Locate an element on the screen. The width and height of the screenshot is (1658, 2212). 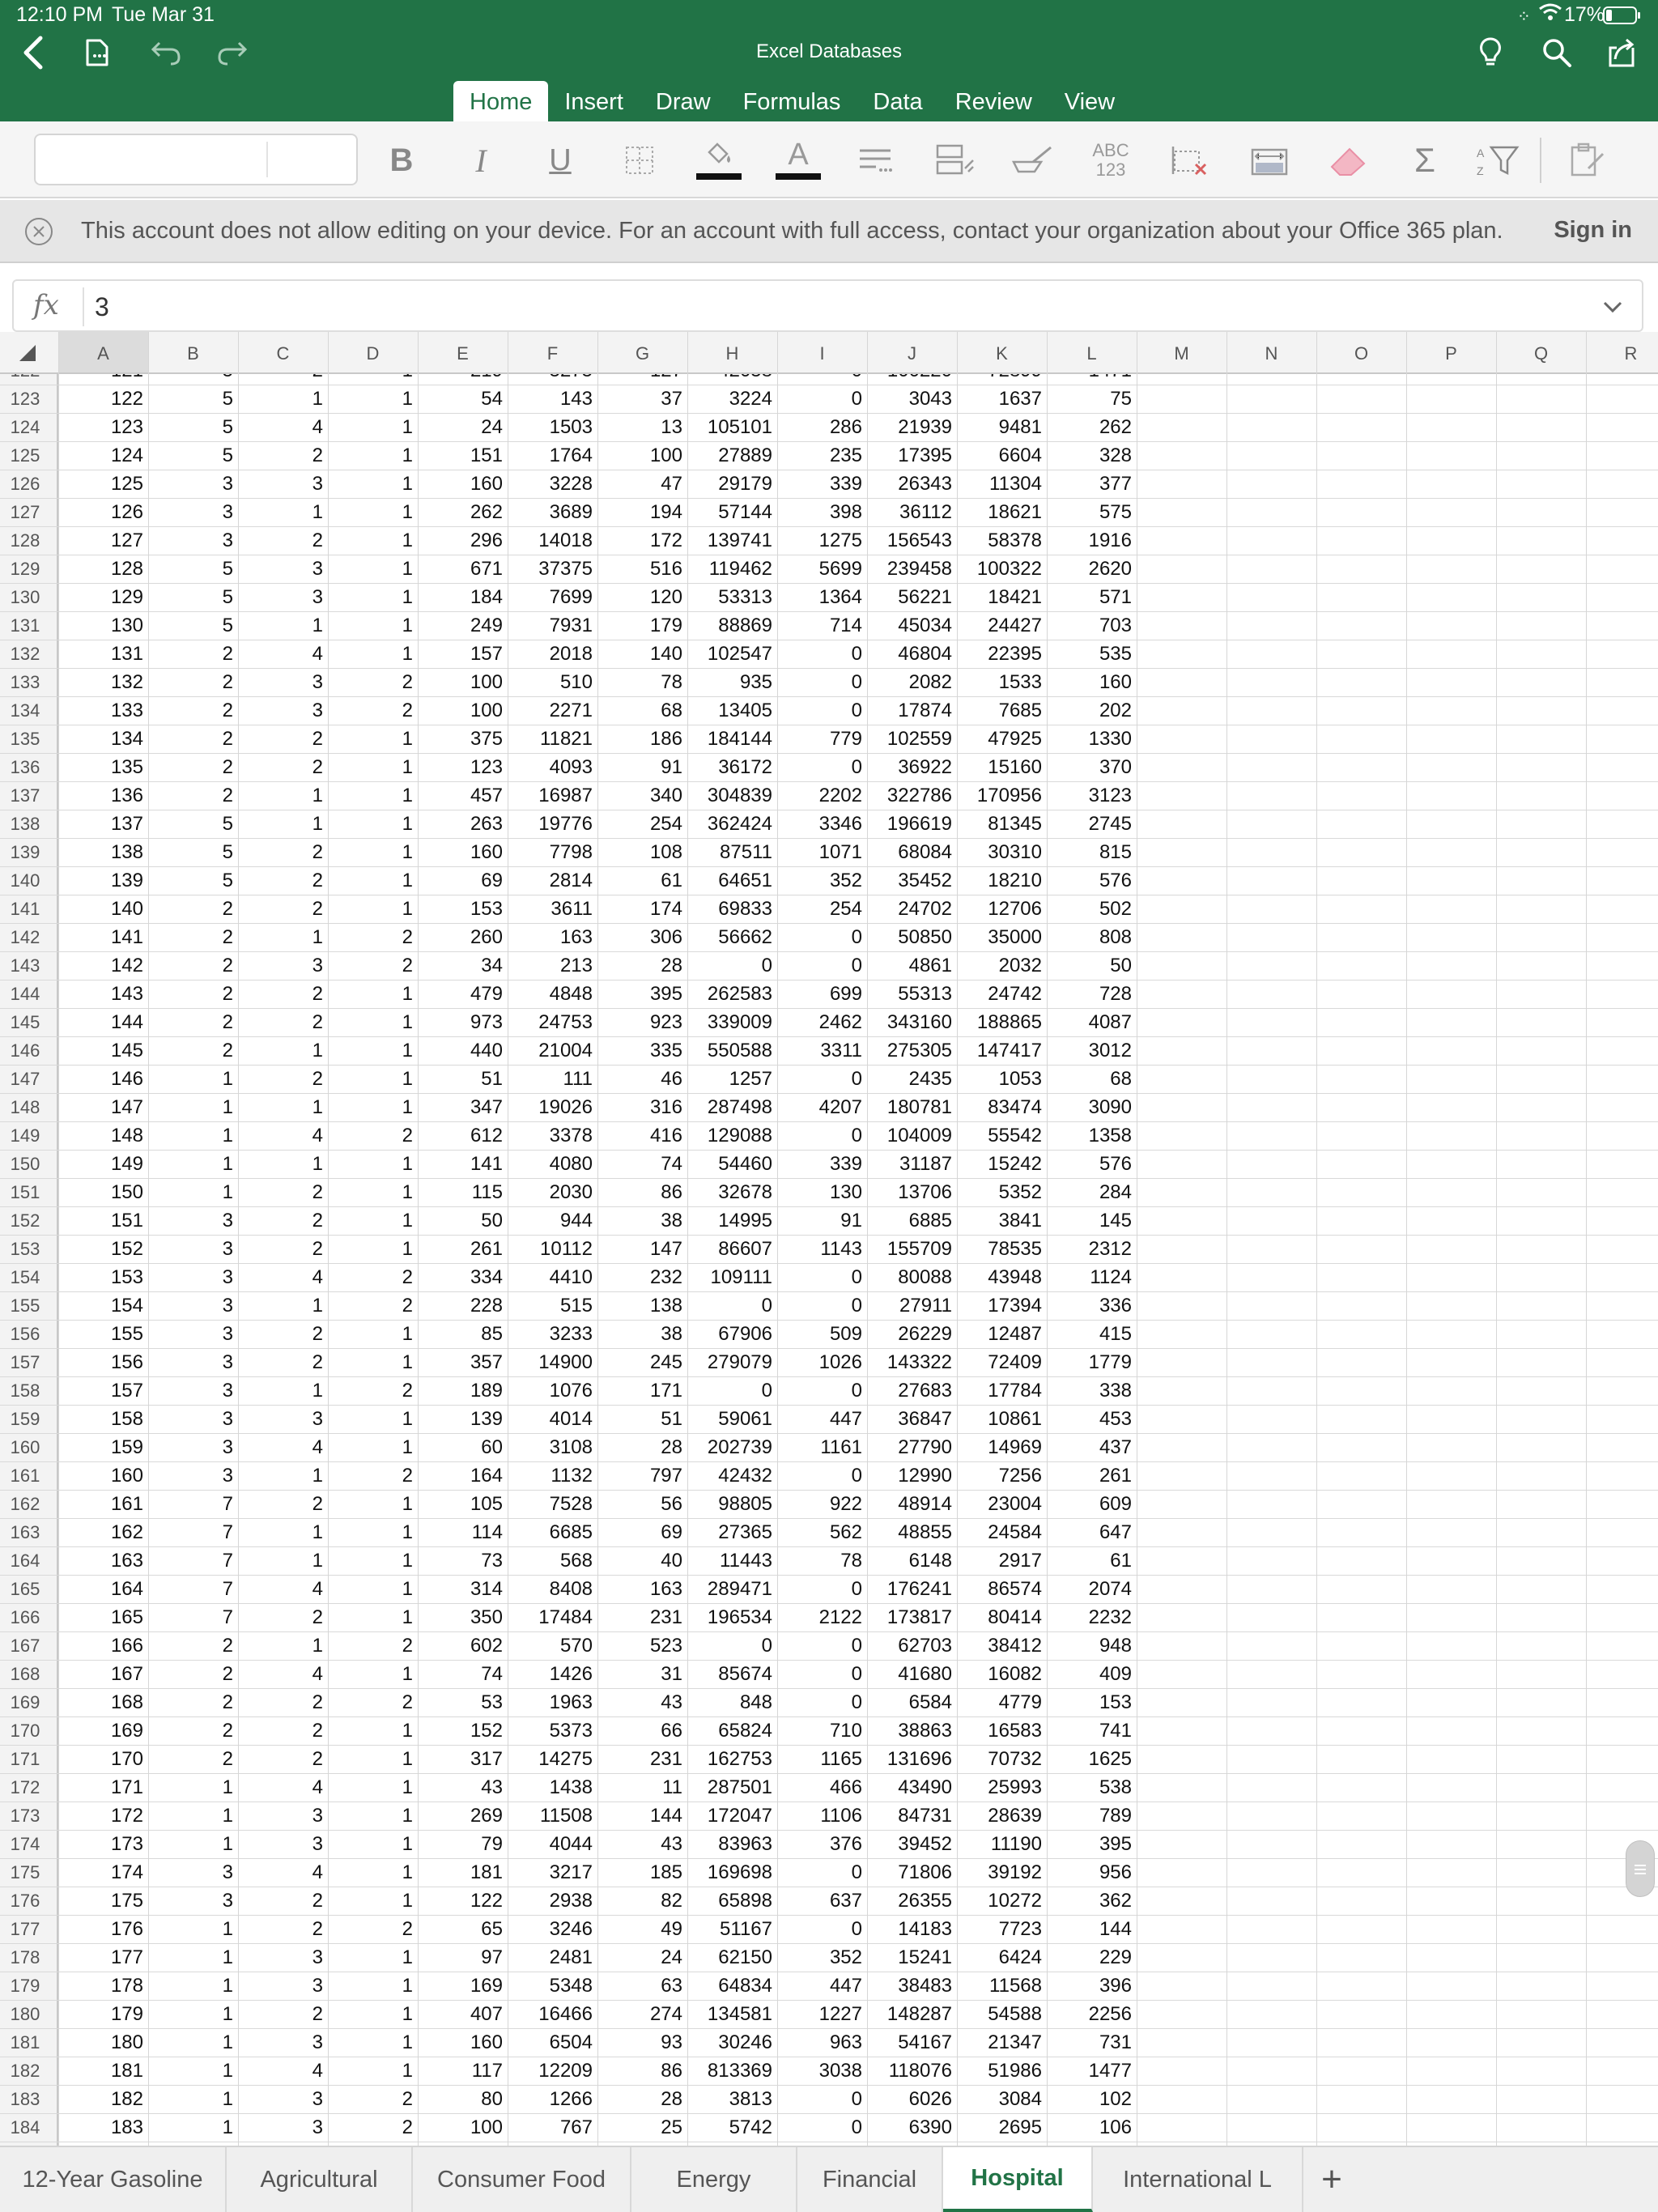
row-header: 123 is located at coordinates (25, 399).